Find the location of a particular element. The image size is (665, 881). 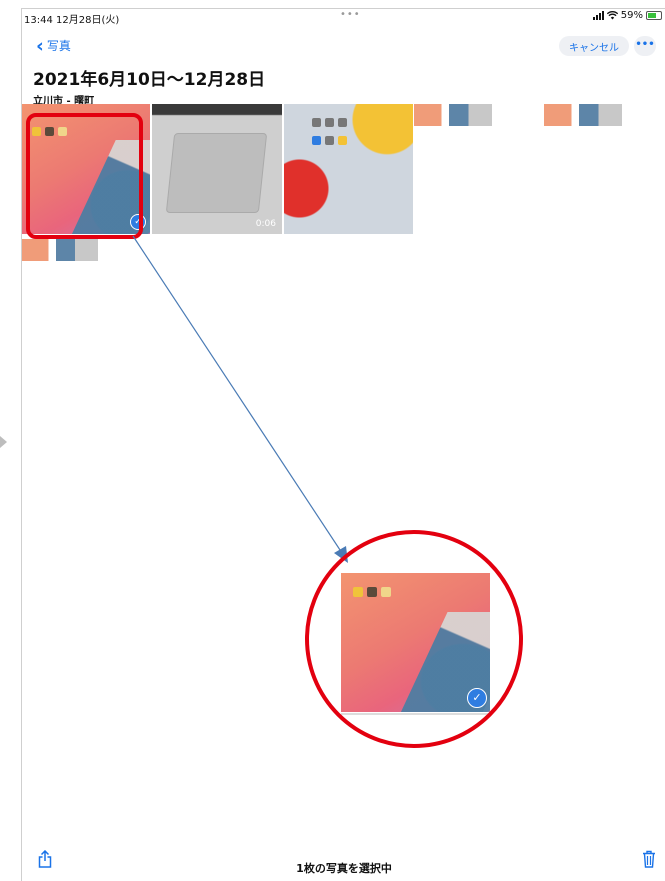

highlight-circle is located at coordinates (414, 639).